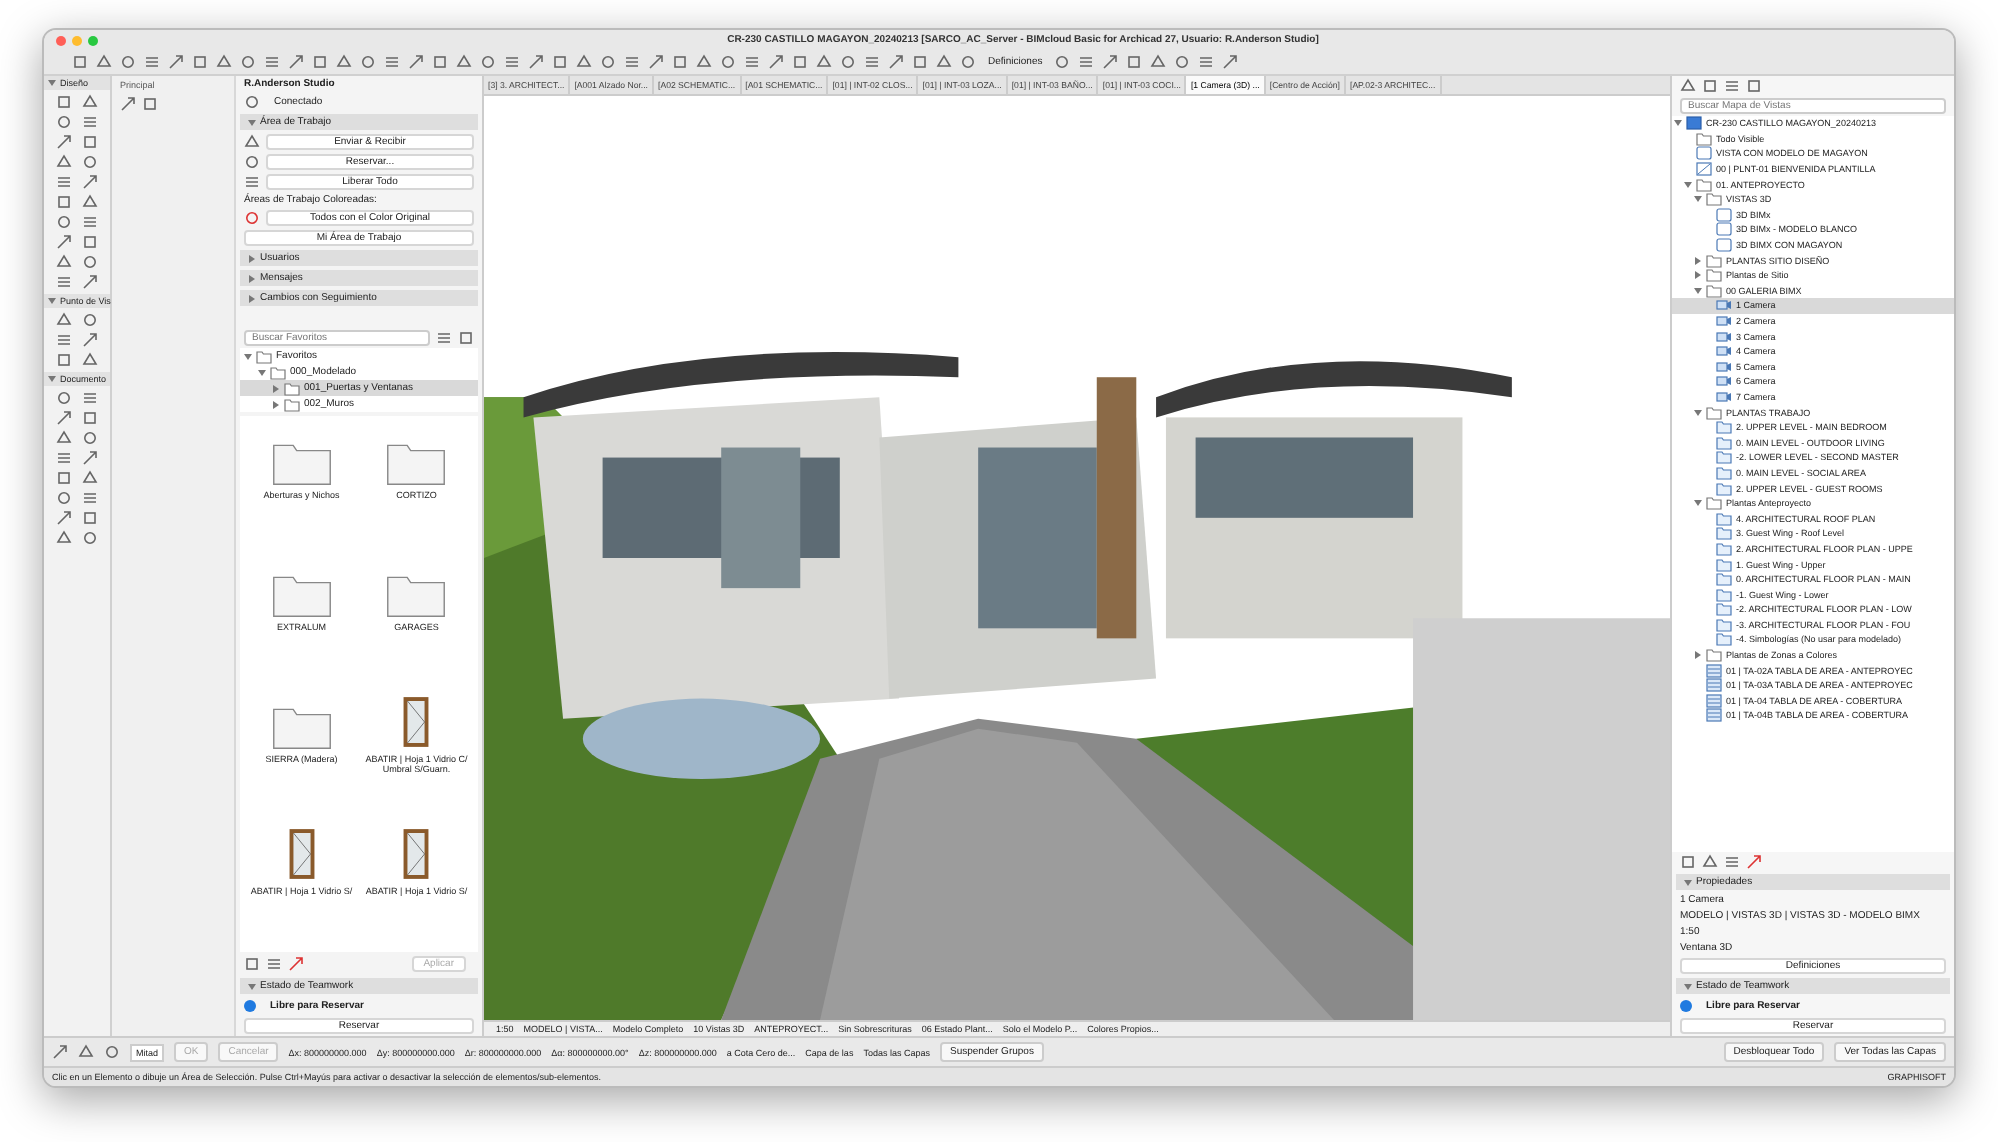  I want to click on view-icon, so click(1704, 153).